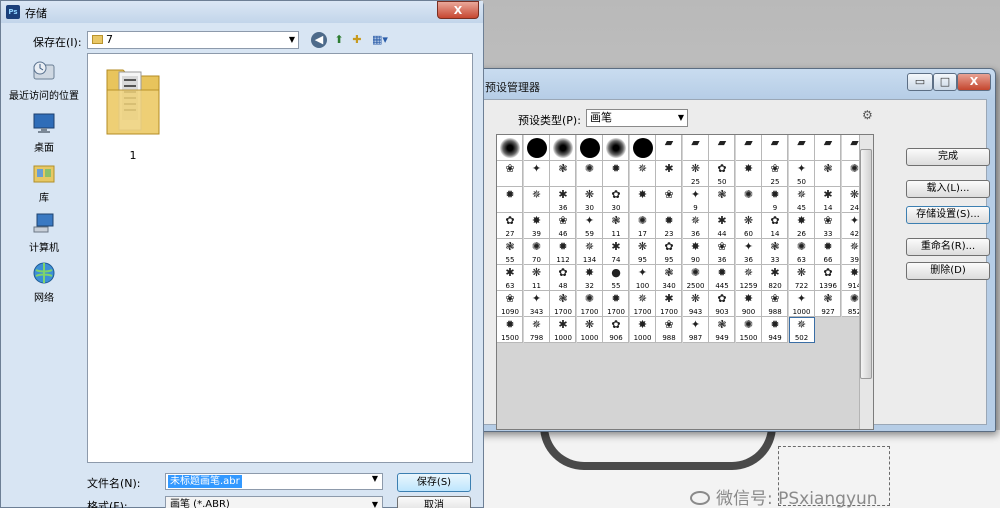  I want to click on vertical-scrollbar, so click(866, 282).